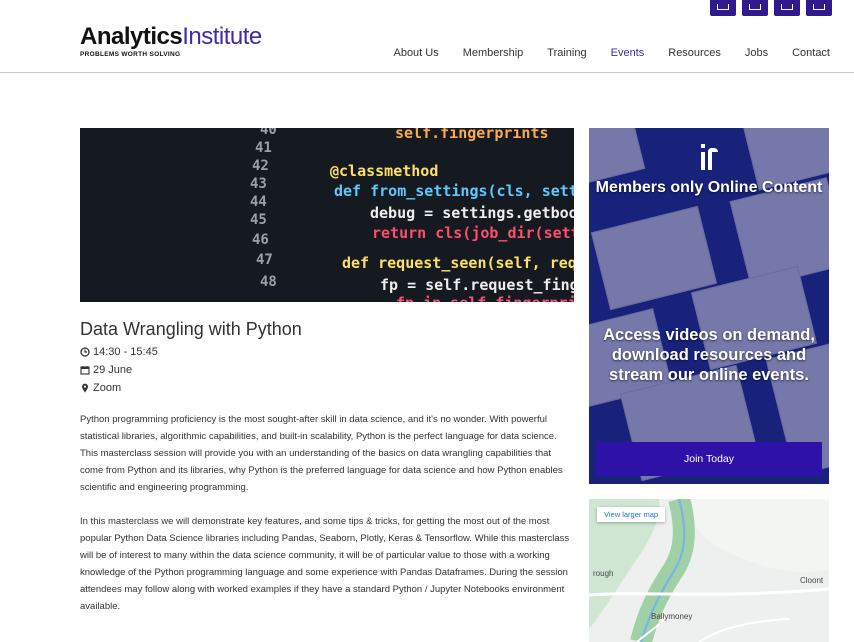  What do you see at coordinates (263, 148) in the screenshot?
I see `line-number: 41` at bounding box center [263, 148].